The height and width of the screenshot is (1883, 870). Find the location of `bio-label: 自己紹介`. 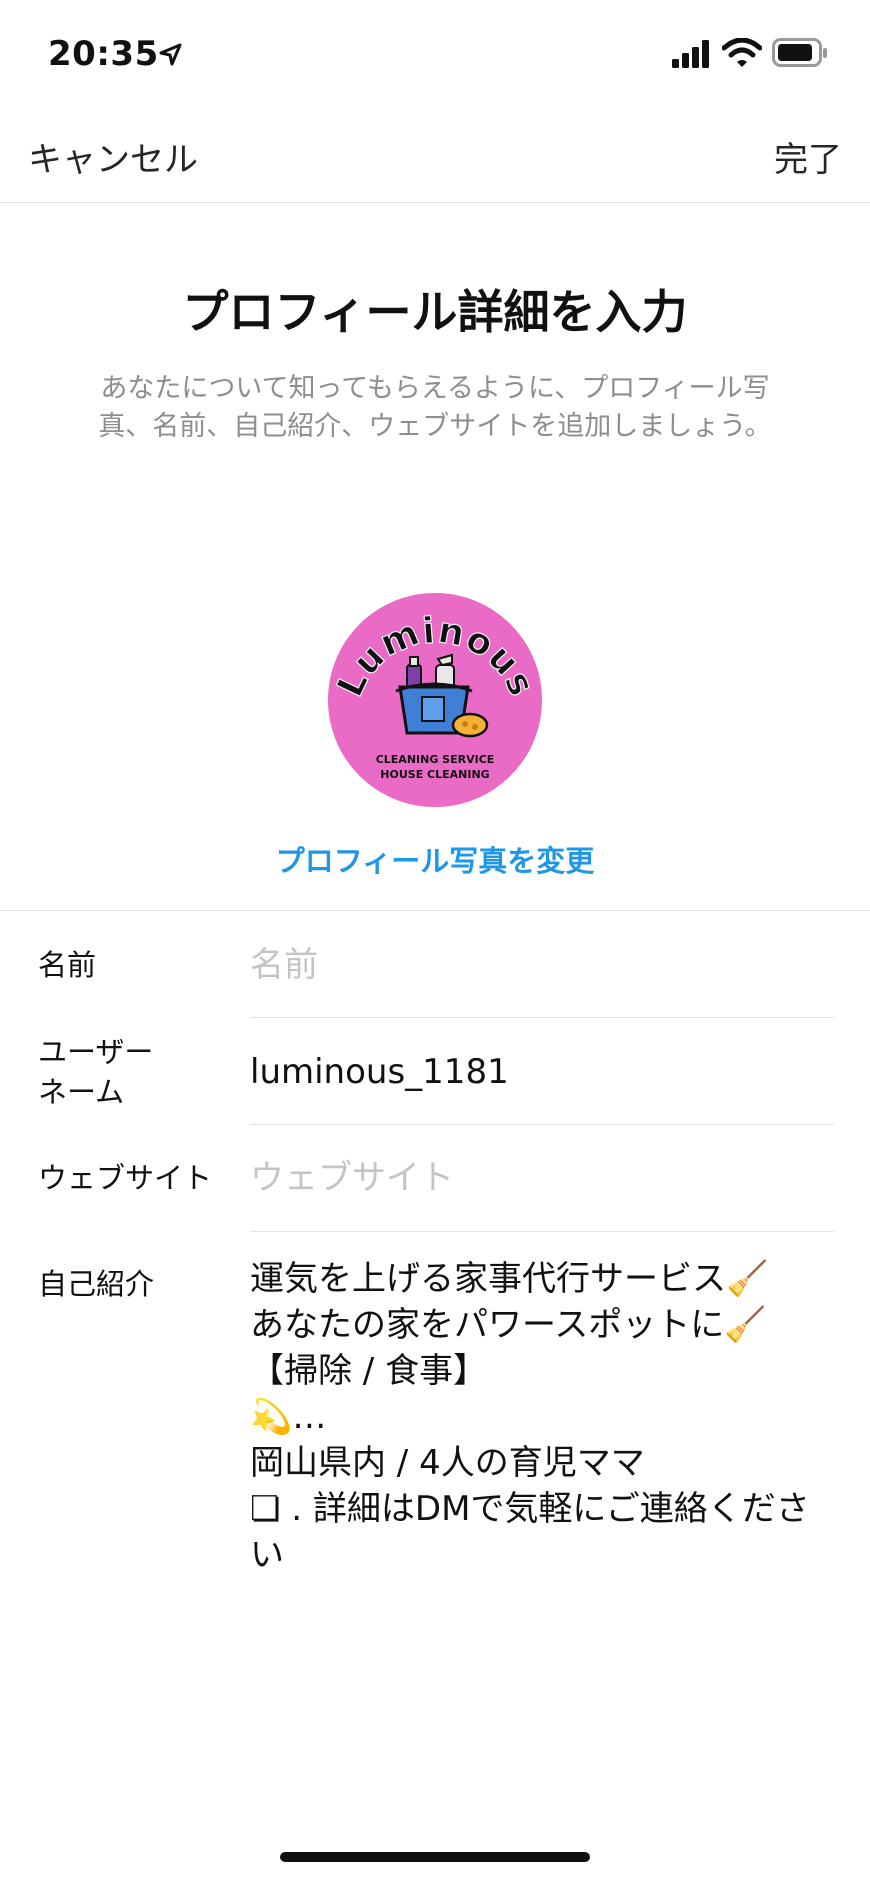

bio-label: 自己紹介 is located at coordinates (96, 1284).